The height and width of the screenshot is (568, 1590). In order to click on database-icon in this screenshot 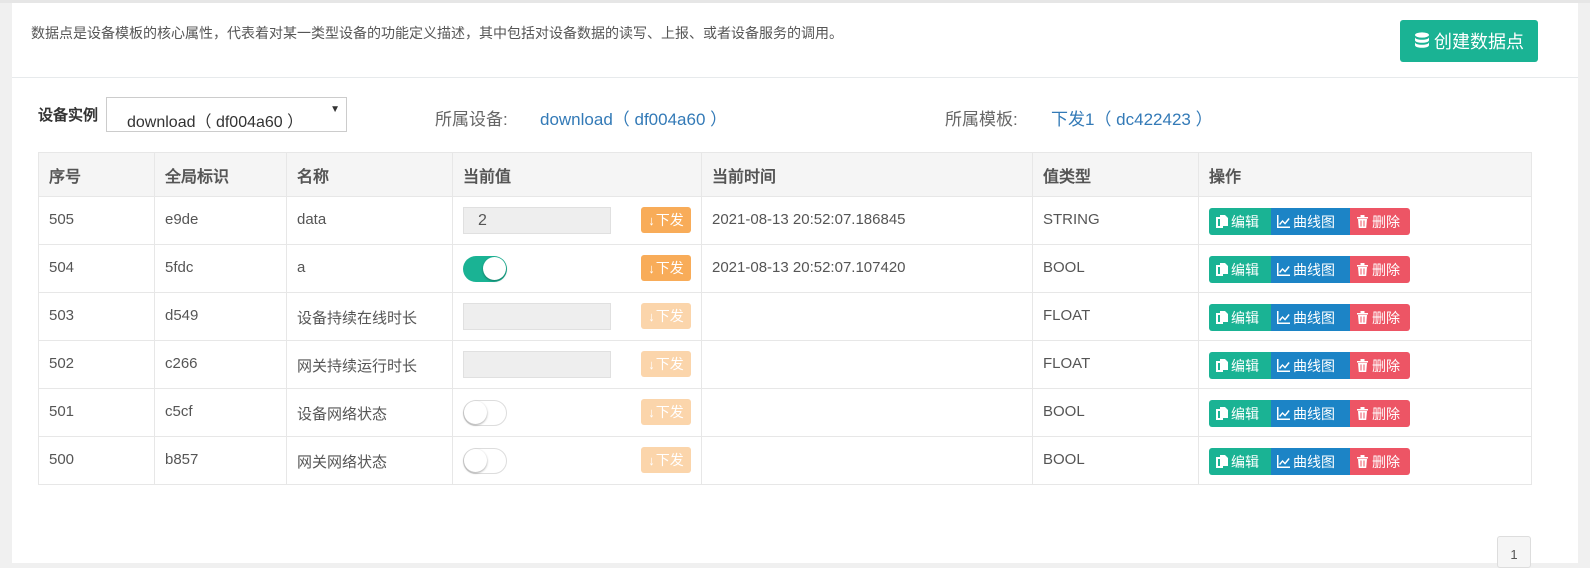, I will do `click(1422, 40)`.